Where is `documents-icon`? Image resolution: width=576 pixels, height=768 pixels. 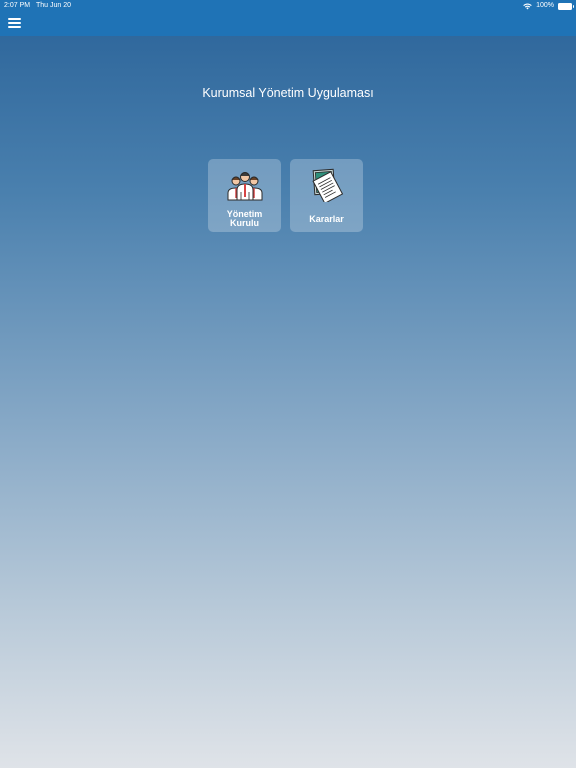 documents-icon is located at coordinates (328, 185).